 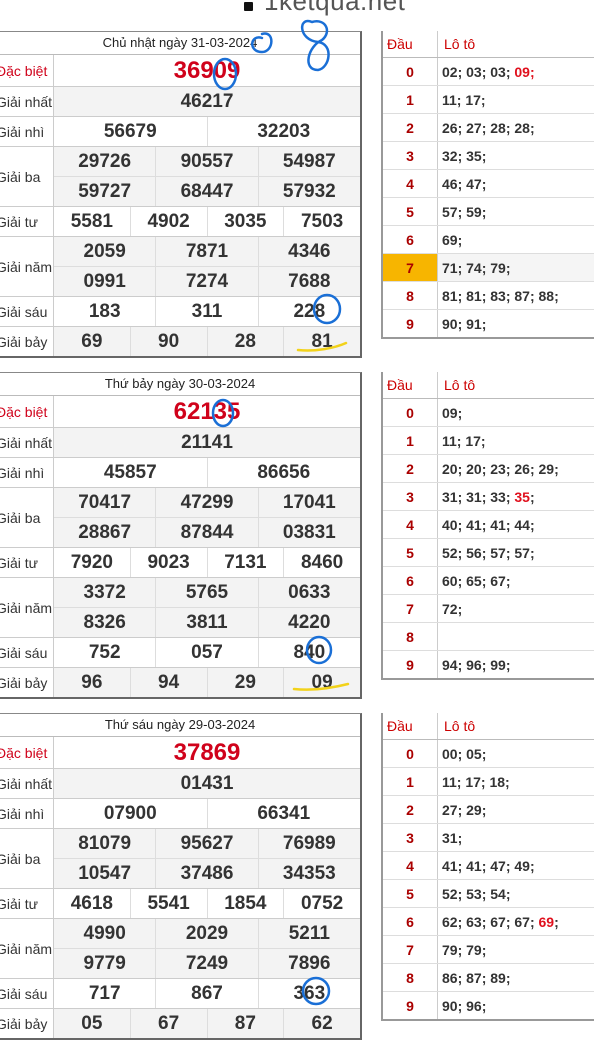 I want to click on prize-number: 0752, so click(x=321, y=903).